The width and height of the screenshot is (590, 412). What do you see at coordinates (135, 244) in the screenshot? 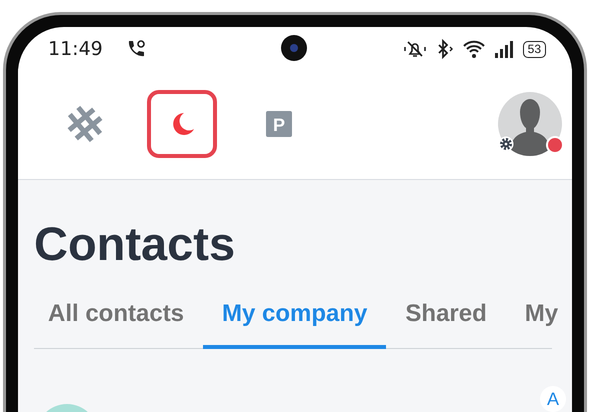
I see `page-title: Contacts` at bounding box center [135, 244].